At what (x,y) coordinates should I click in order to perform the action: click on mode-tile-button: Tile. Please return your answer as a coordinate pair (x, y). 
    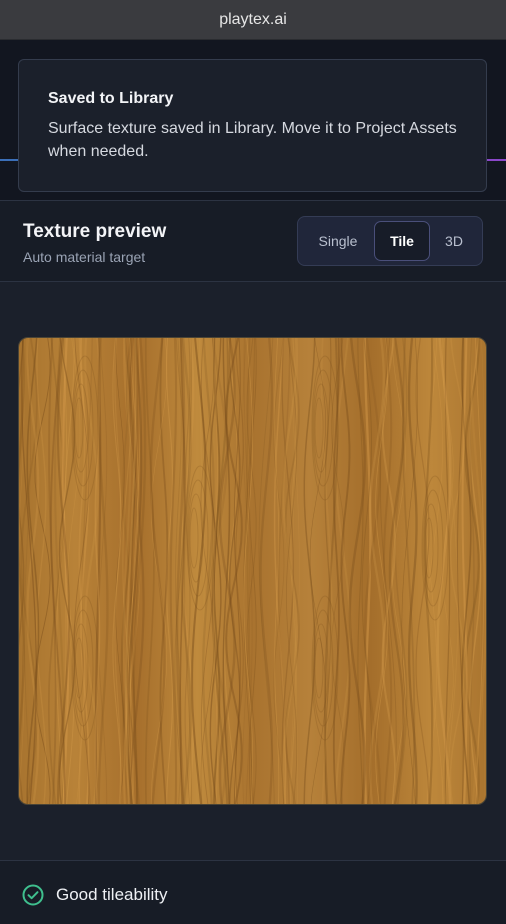
    Looking at the image, I should click on (402, 241).